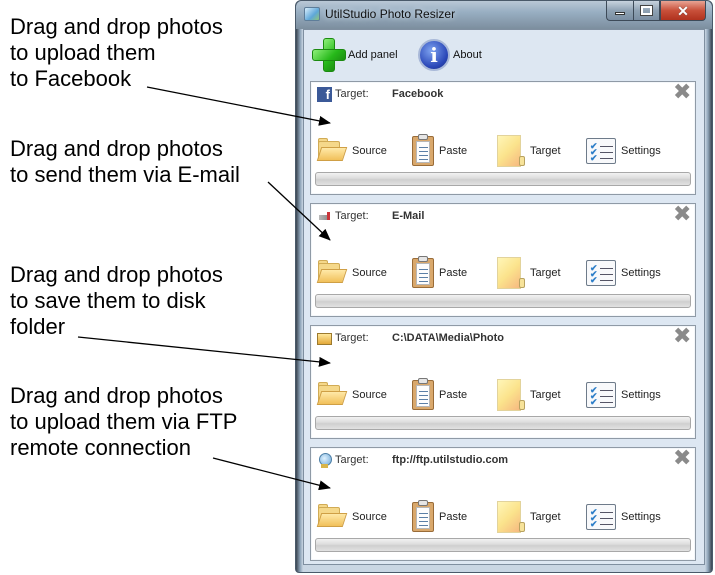 The image size is (715, 575). I want to click on target-panel-1: Target: E-Mail ✖ Source Paste Target ✔ ✔ ✔, so click(503, 260).